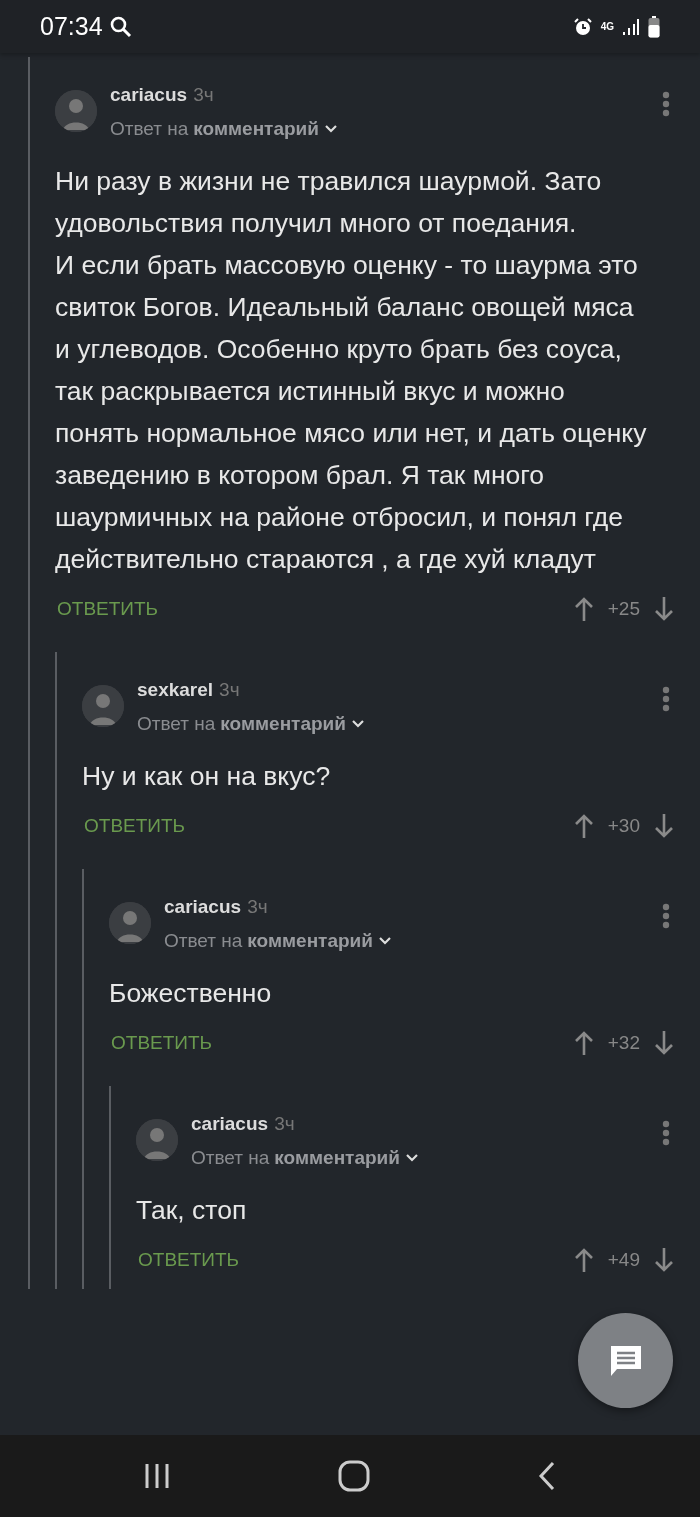 Image resolution: width=700 pixels, height=1517 pixels. I want to click on recent-apps-icon, so click(157, 1476).